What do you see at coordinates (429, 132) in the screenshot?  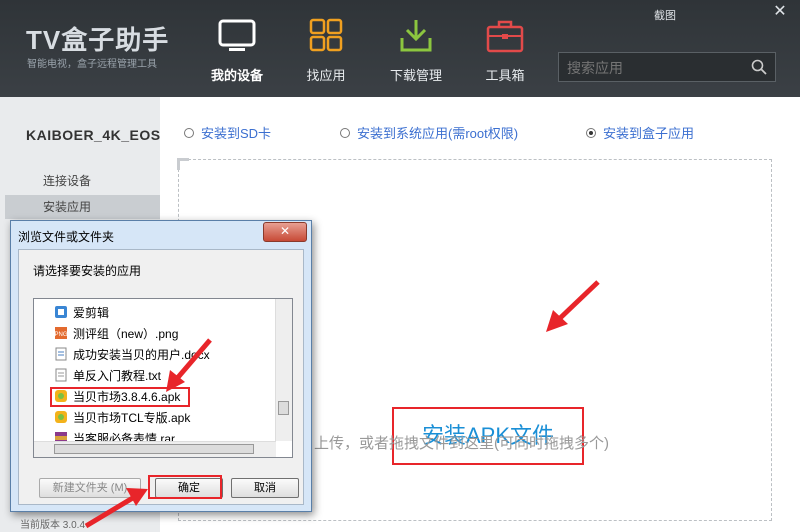 I see `radio-install-system: 安装到系统应用(需root权限)` at bounding box center [429, 132].